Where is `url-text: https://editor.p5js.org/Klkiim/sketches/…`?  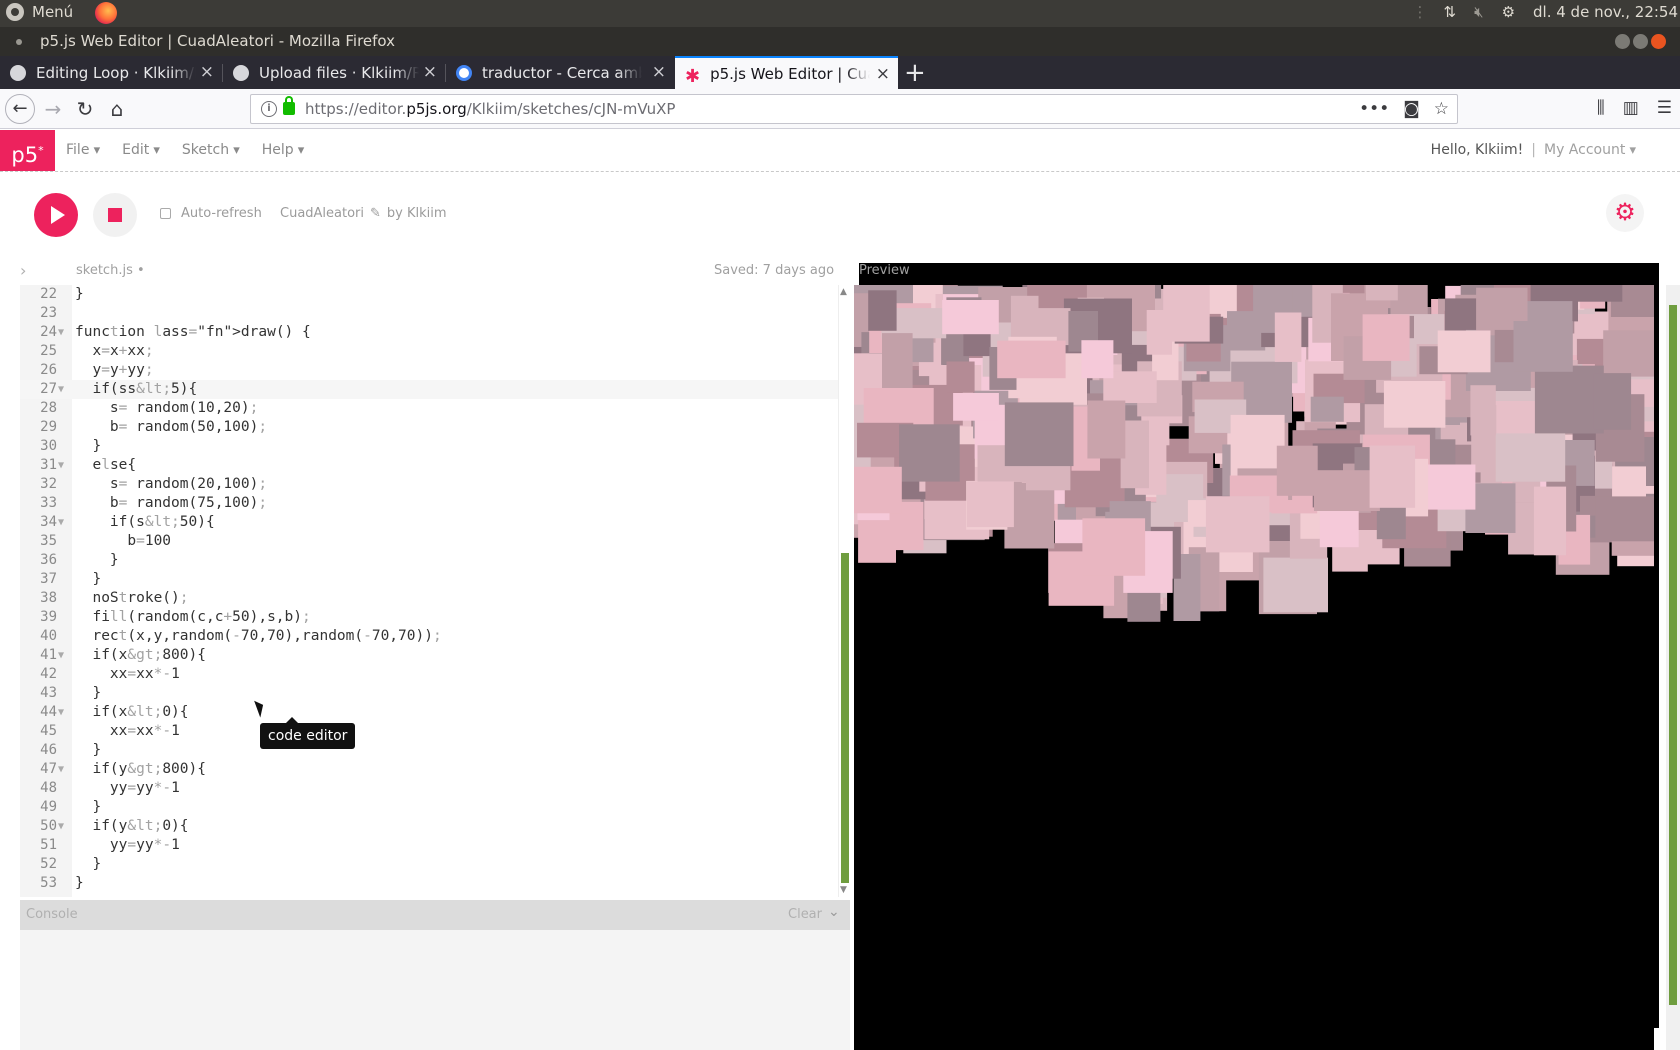 url-text: https://editor.p5js.org/Klkiim/sketches/… is located at coordinates (490, 109).